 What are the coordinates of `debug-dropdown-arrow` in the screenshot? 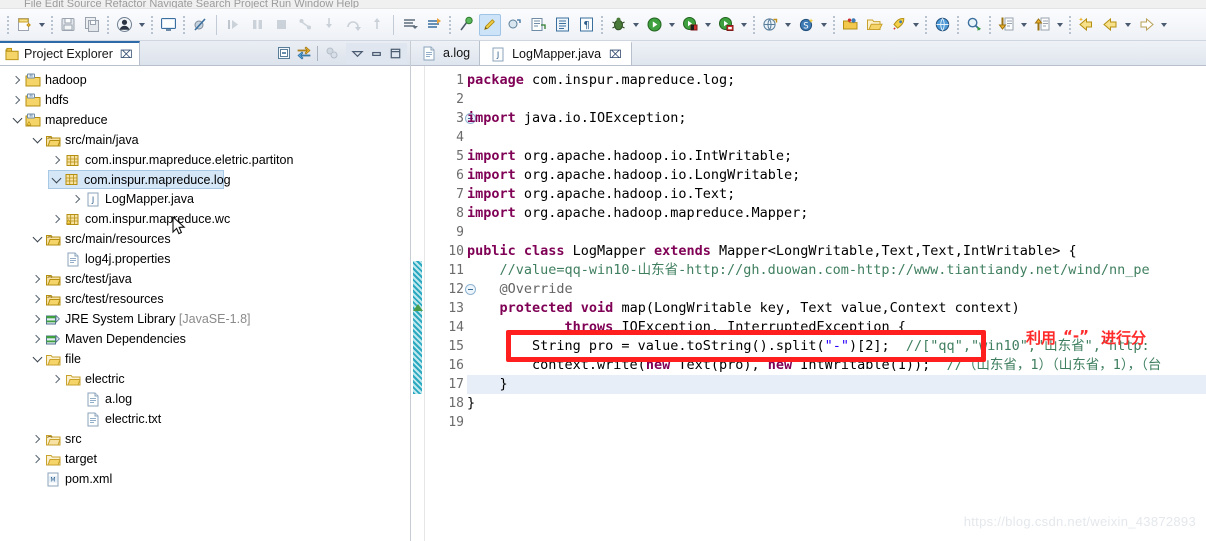 It's located at (635, 25).